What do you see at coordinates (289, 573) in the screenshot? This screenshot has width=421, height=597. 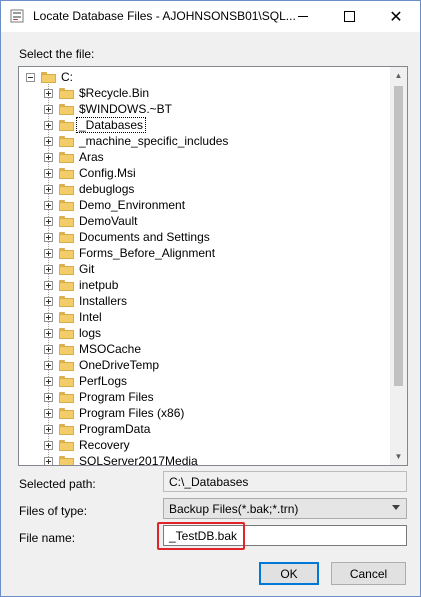 I see `ok-button: OK` at bounding box center [289, 573].